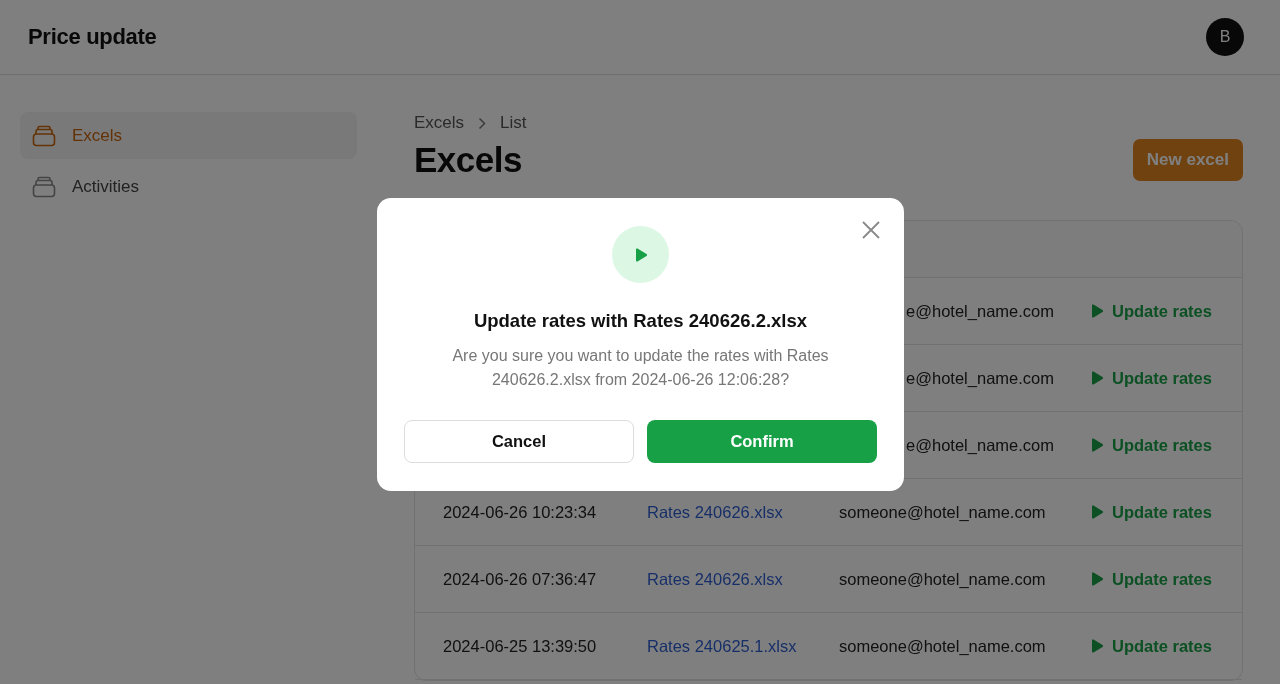 The height and width of the screenshot is (684, 1280). What do you see at coordinates (513, 123) in the screenshot?
I see `breadcrumb-link: List` at bounding box center [513, 123].